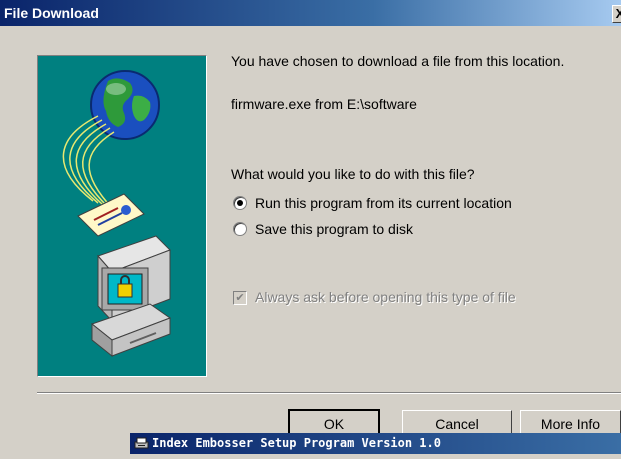  Describe the element at coordinates (240, 229) in the screenshot. I see `save-radio` at that location.